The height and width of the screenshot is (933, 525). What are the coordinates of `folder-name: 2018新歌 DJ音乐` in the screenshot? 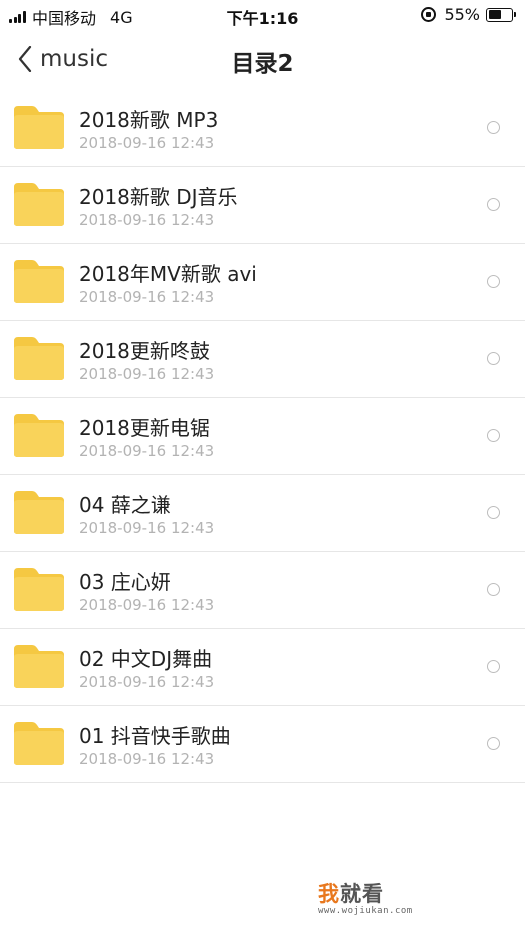 It's located at (158, 197).